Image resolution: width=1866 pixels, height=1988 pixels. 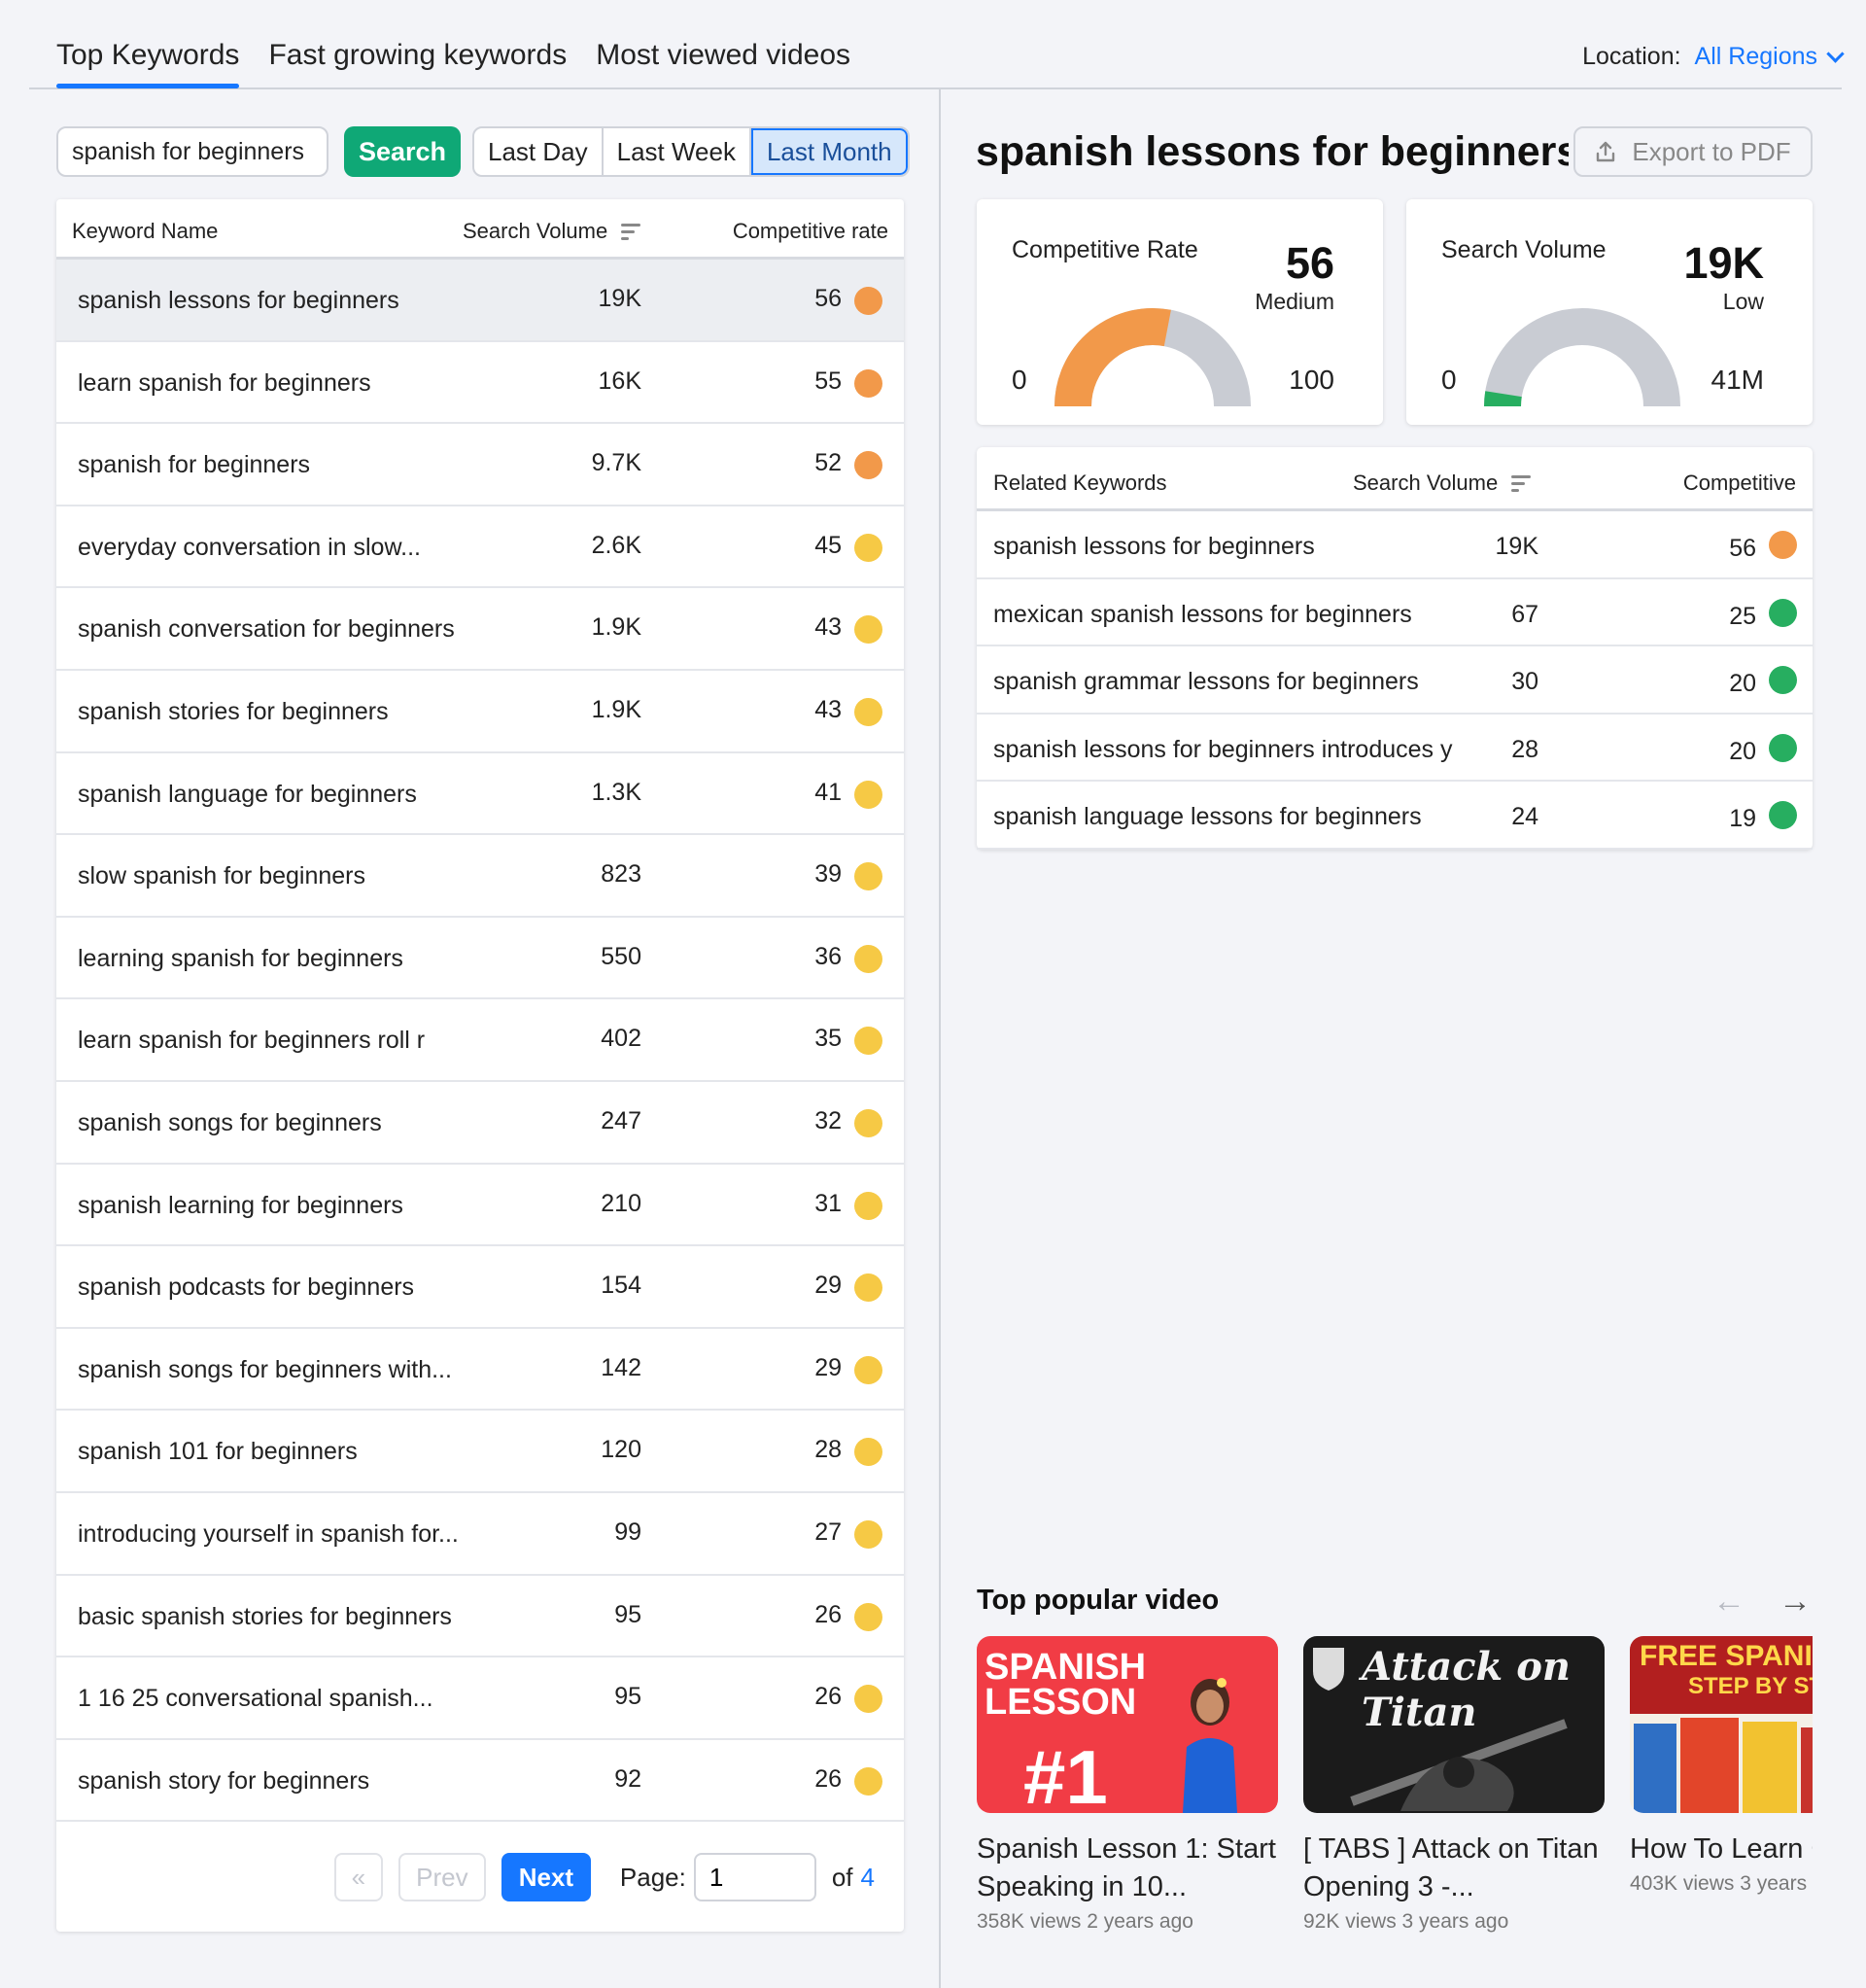 What do you see at coordinates (480, 1206) in the screenshot?
I see `table-row: spanish learning for beginners 210 31` at bounding box center [480, 1206].